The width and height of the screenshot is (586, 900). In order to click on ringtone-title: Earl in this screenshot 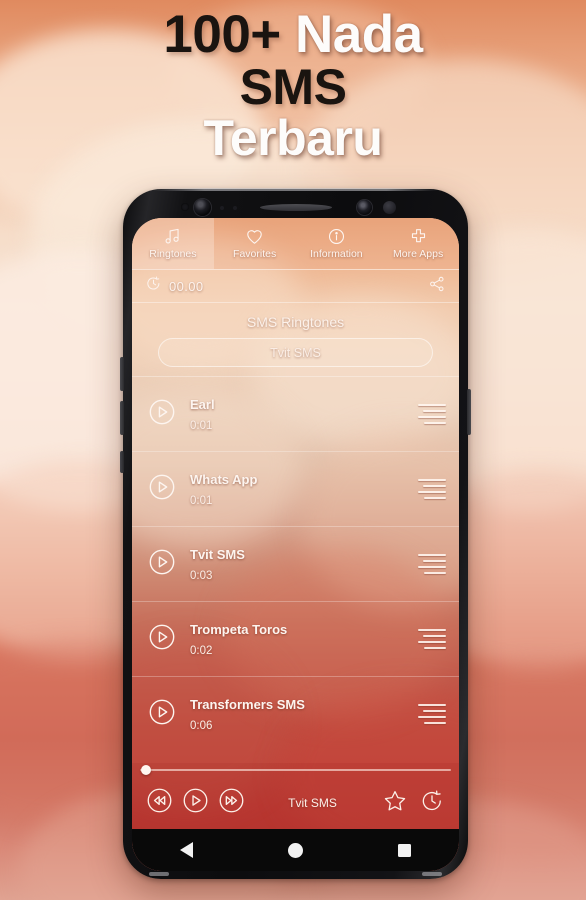, I will do `click(202, 404)`.